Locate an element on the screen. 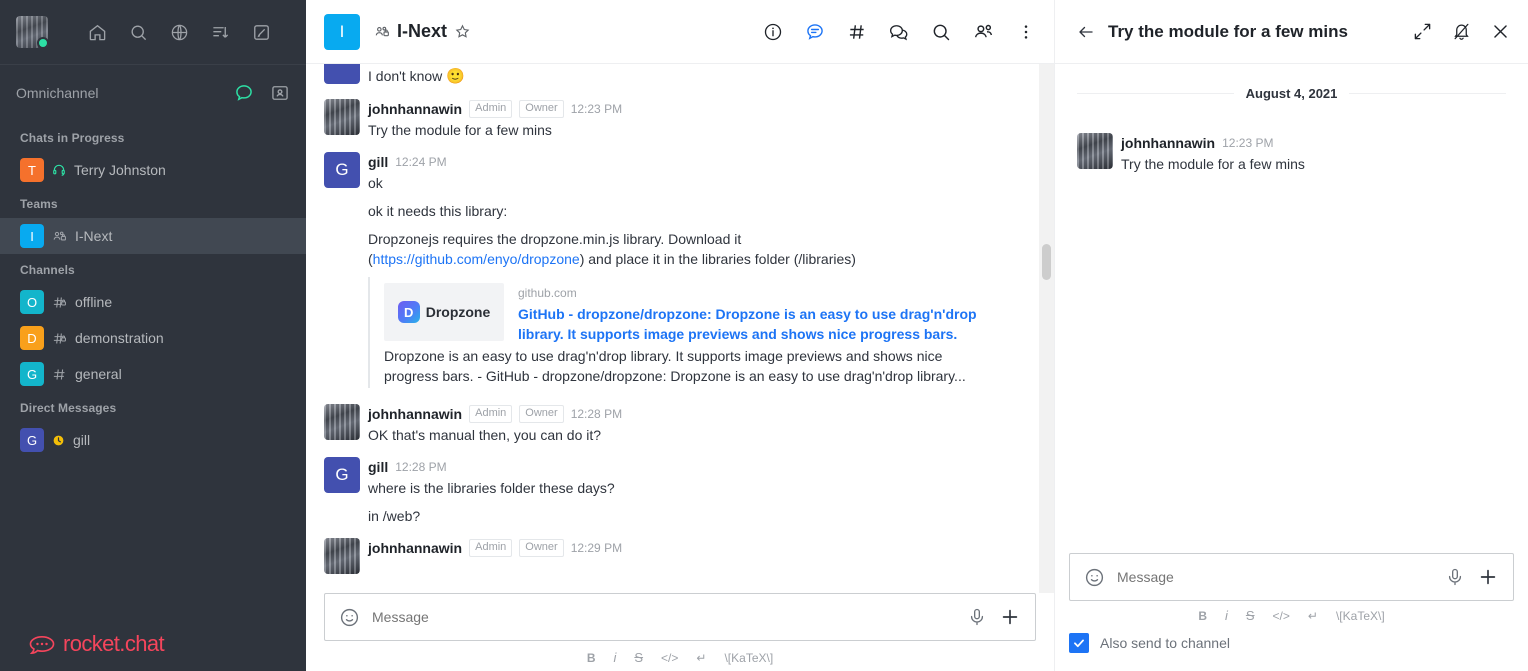  star-outline-icon is located at coordinates (462, 31).